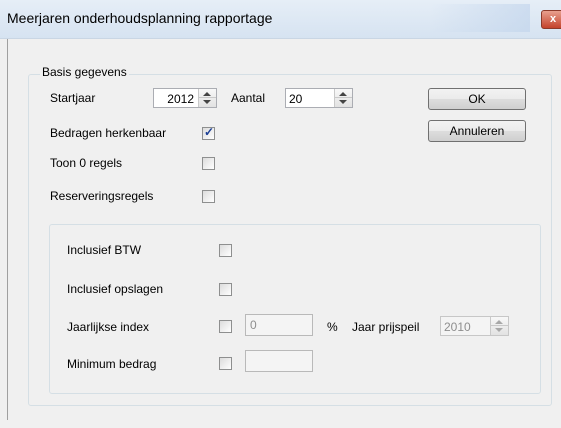  I want to click on jaar-prijspeil-spinner: 2010, so click(474, 326).